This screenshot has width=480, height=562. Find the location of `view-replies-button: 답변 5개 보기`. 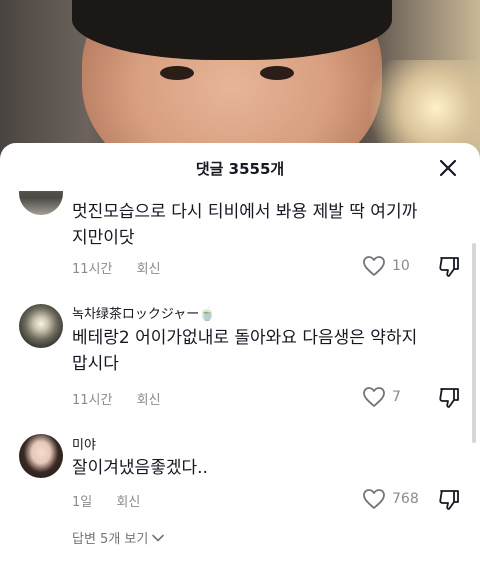

view-replies-button: 답변 5개 보기 is located at coordinates (118, 537).